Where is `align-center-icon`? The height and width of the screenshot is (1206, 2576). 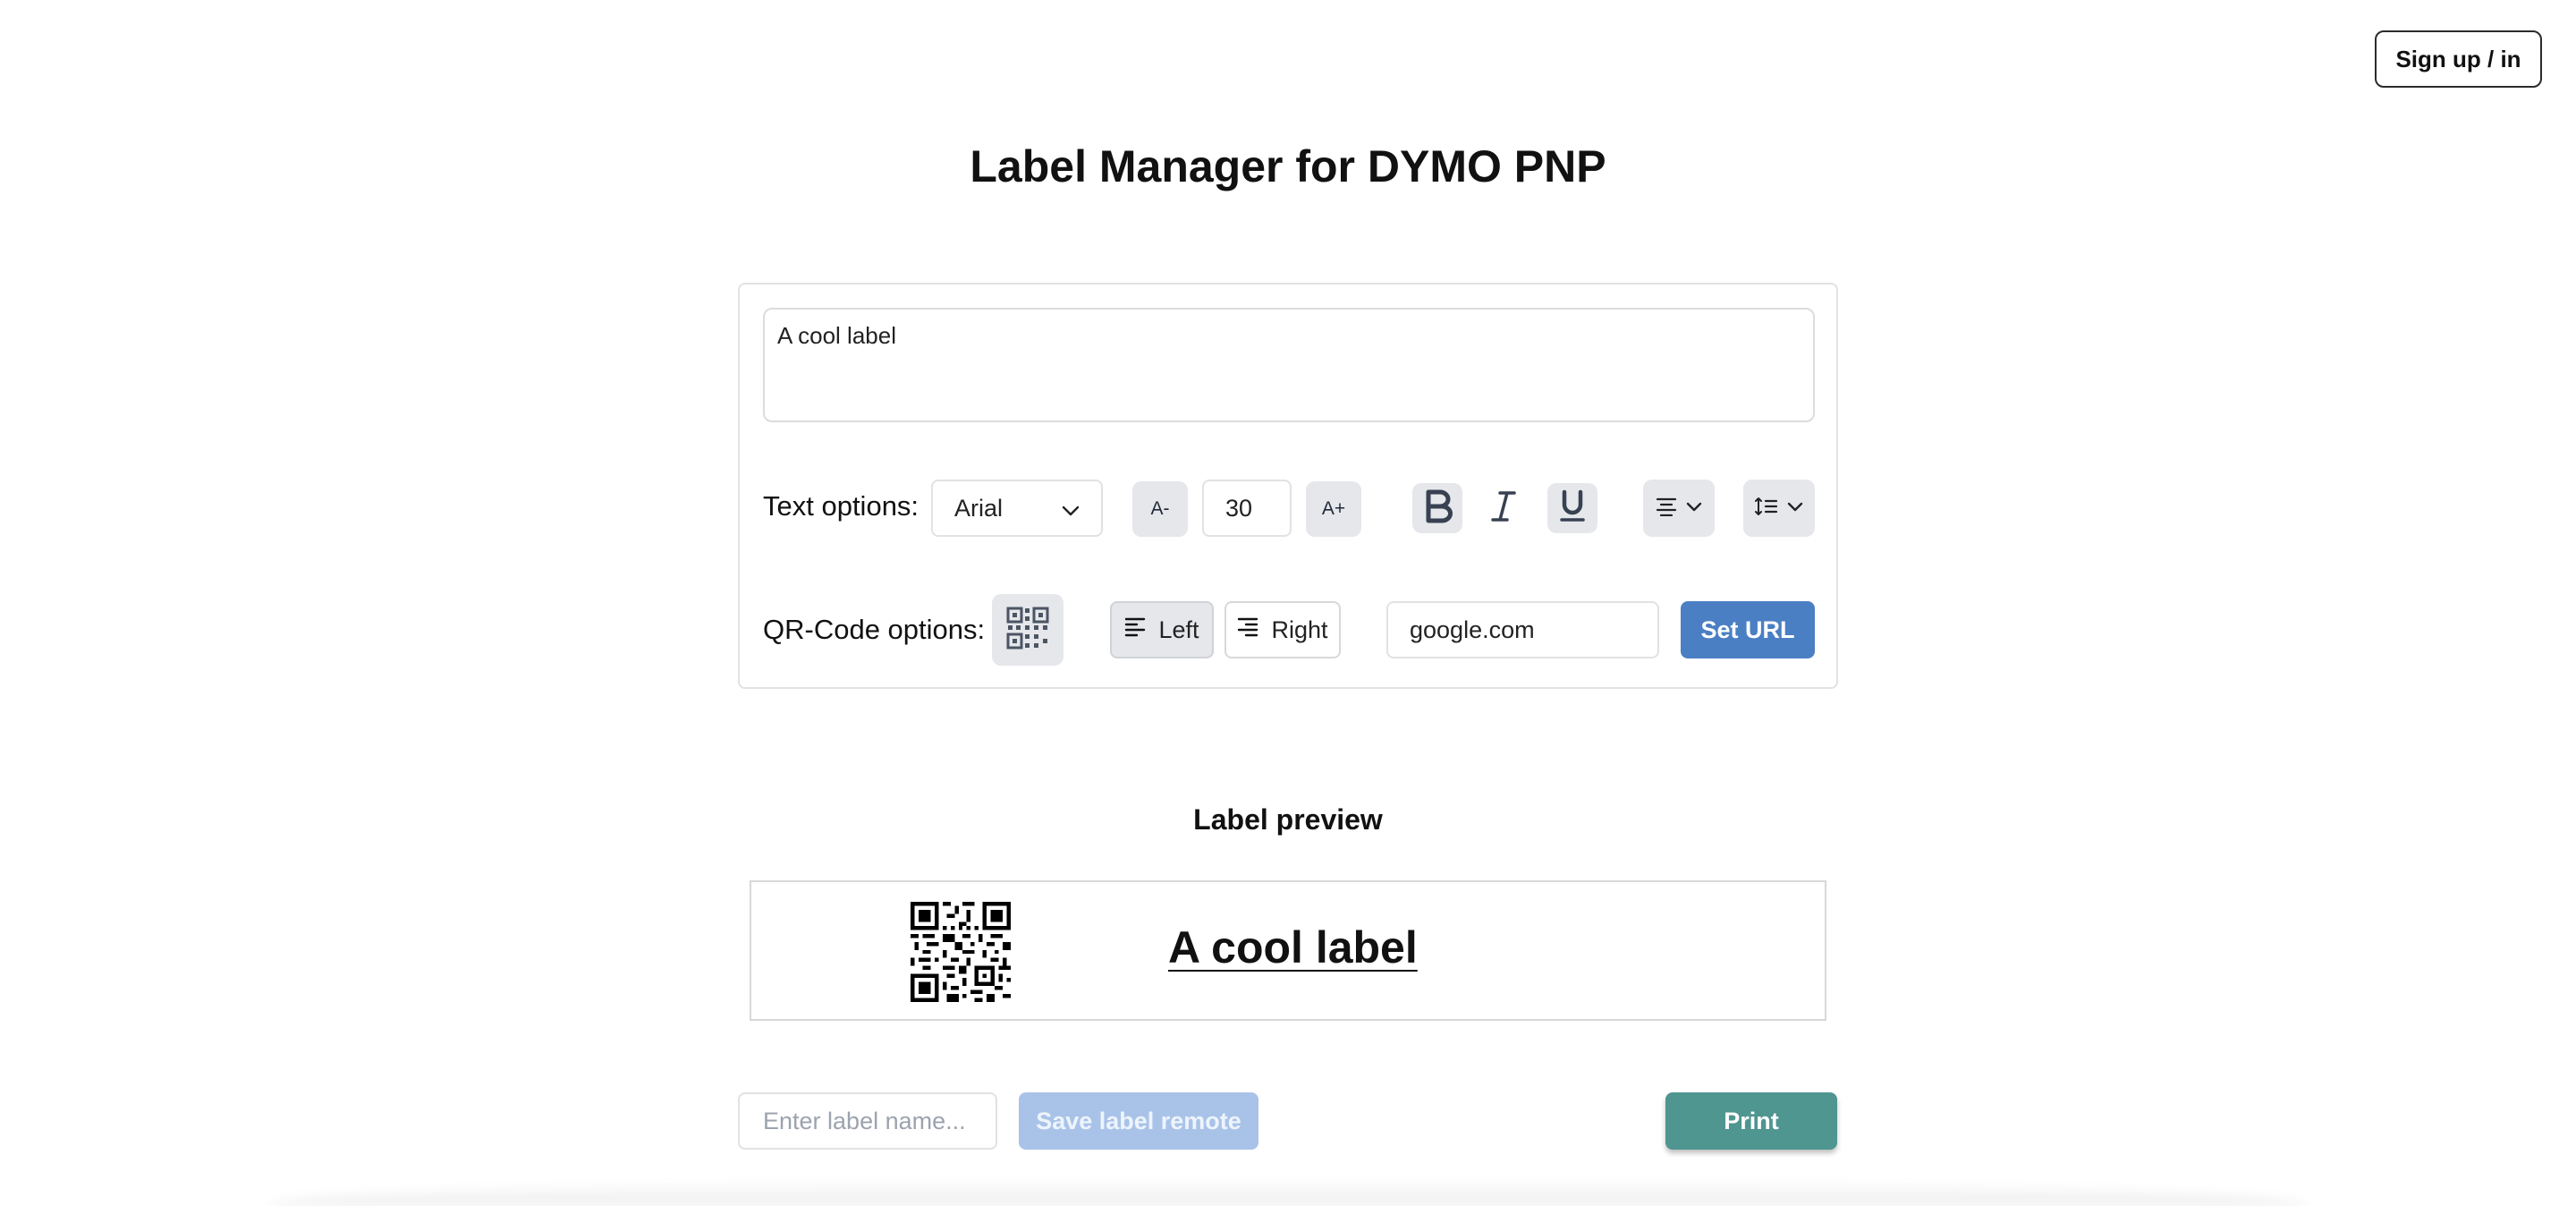 align-center-icon is located at coordinates (1666, 509).